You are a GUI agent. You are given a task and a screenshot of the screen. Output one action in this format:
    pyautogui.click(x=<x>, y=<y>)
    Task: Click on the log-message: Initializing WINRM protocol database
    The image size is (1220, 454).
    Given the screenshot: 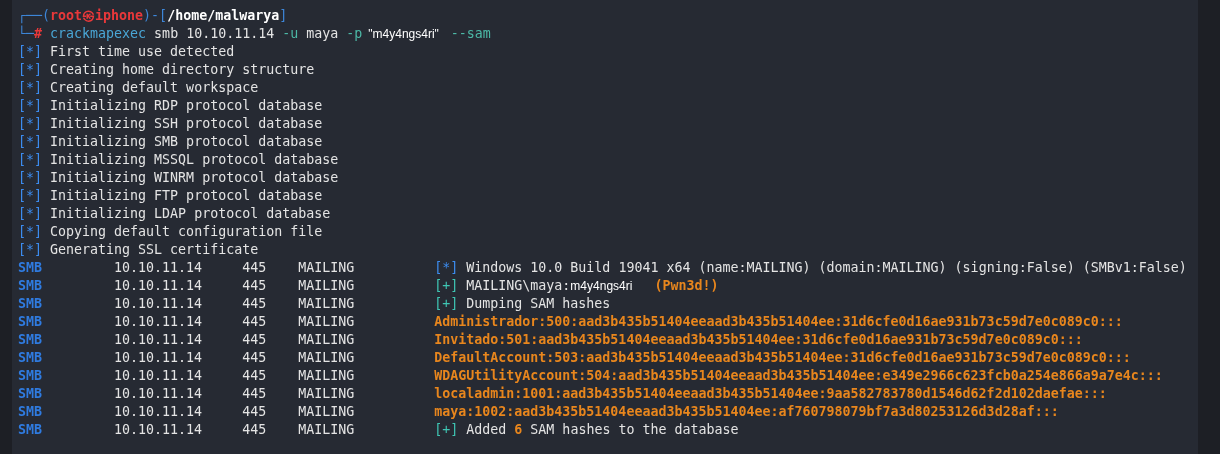 What is the action you would take?
    pyautogui.click(x=194, y=178)
    